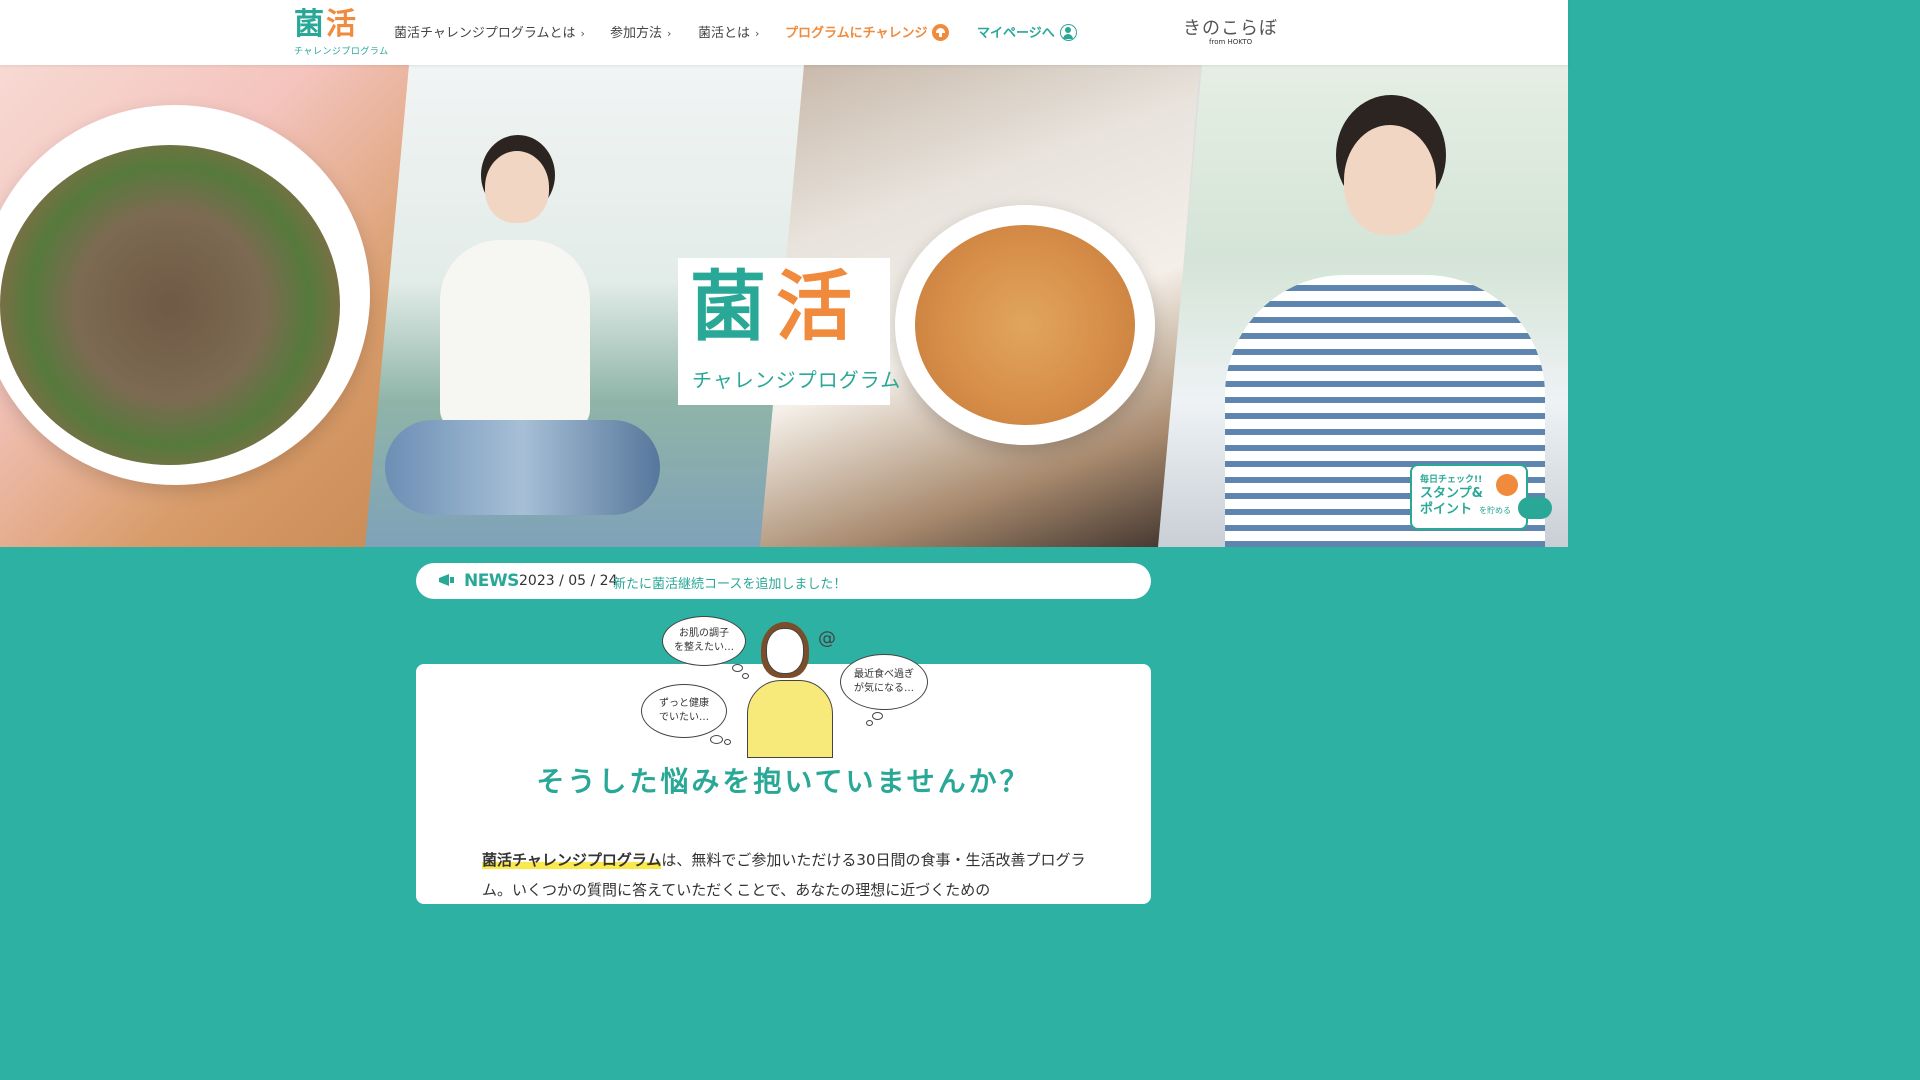  I want to click on nav-item-about: 菌活チャレンジプログラムとは ›, so click(489, 31).